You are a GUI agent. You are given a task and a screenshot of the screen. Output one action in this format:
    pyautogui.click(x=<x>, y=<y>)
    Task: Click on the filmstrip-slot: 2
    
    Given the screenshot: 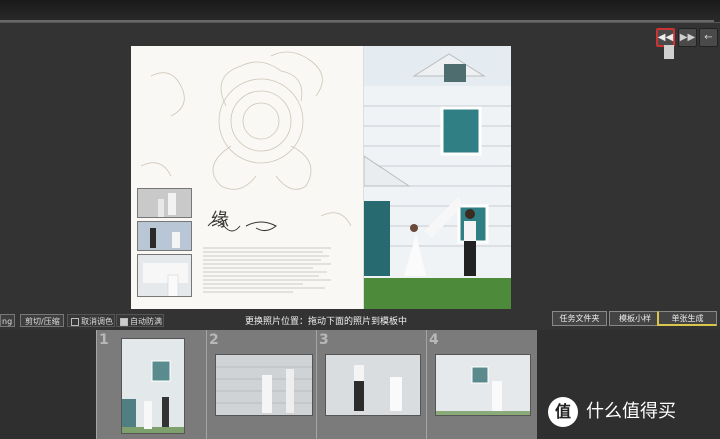 What is the action you would take?
    pyautogui.click(x=261, y=384)
    